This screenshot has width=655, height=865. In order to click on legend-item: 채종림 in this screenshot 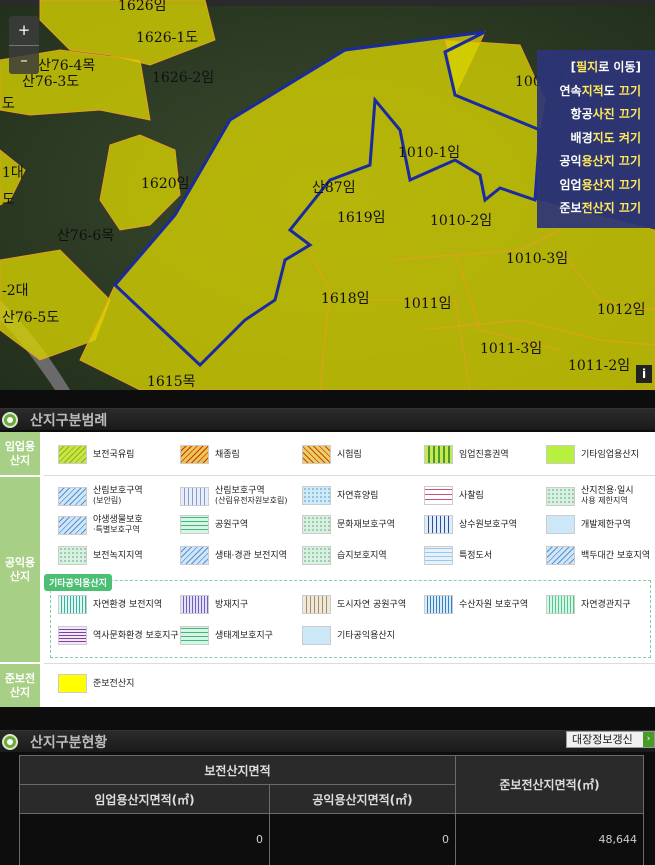, I will do `click(210, 454)`.